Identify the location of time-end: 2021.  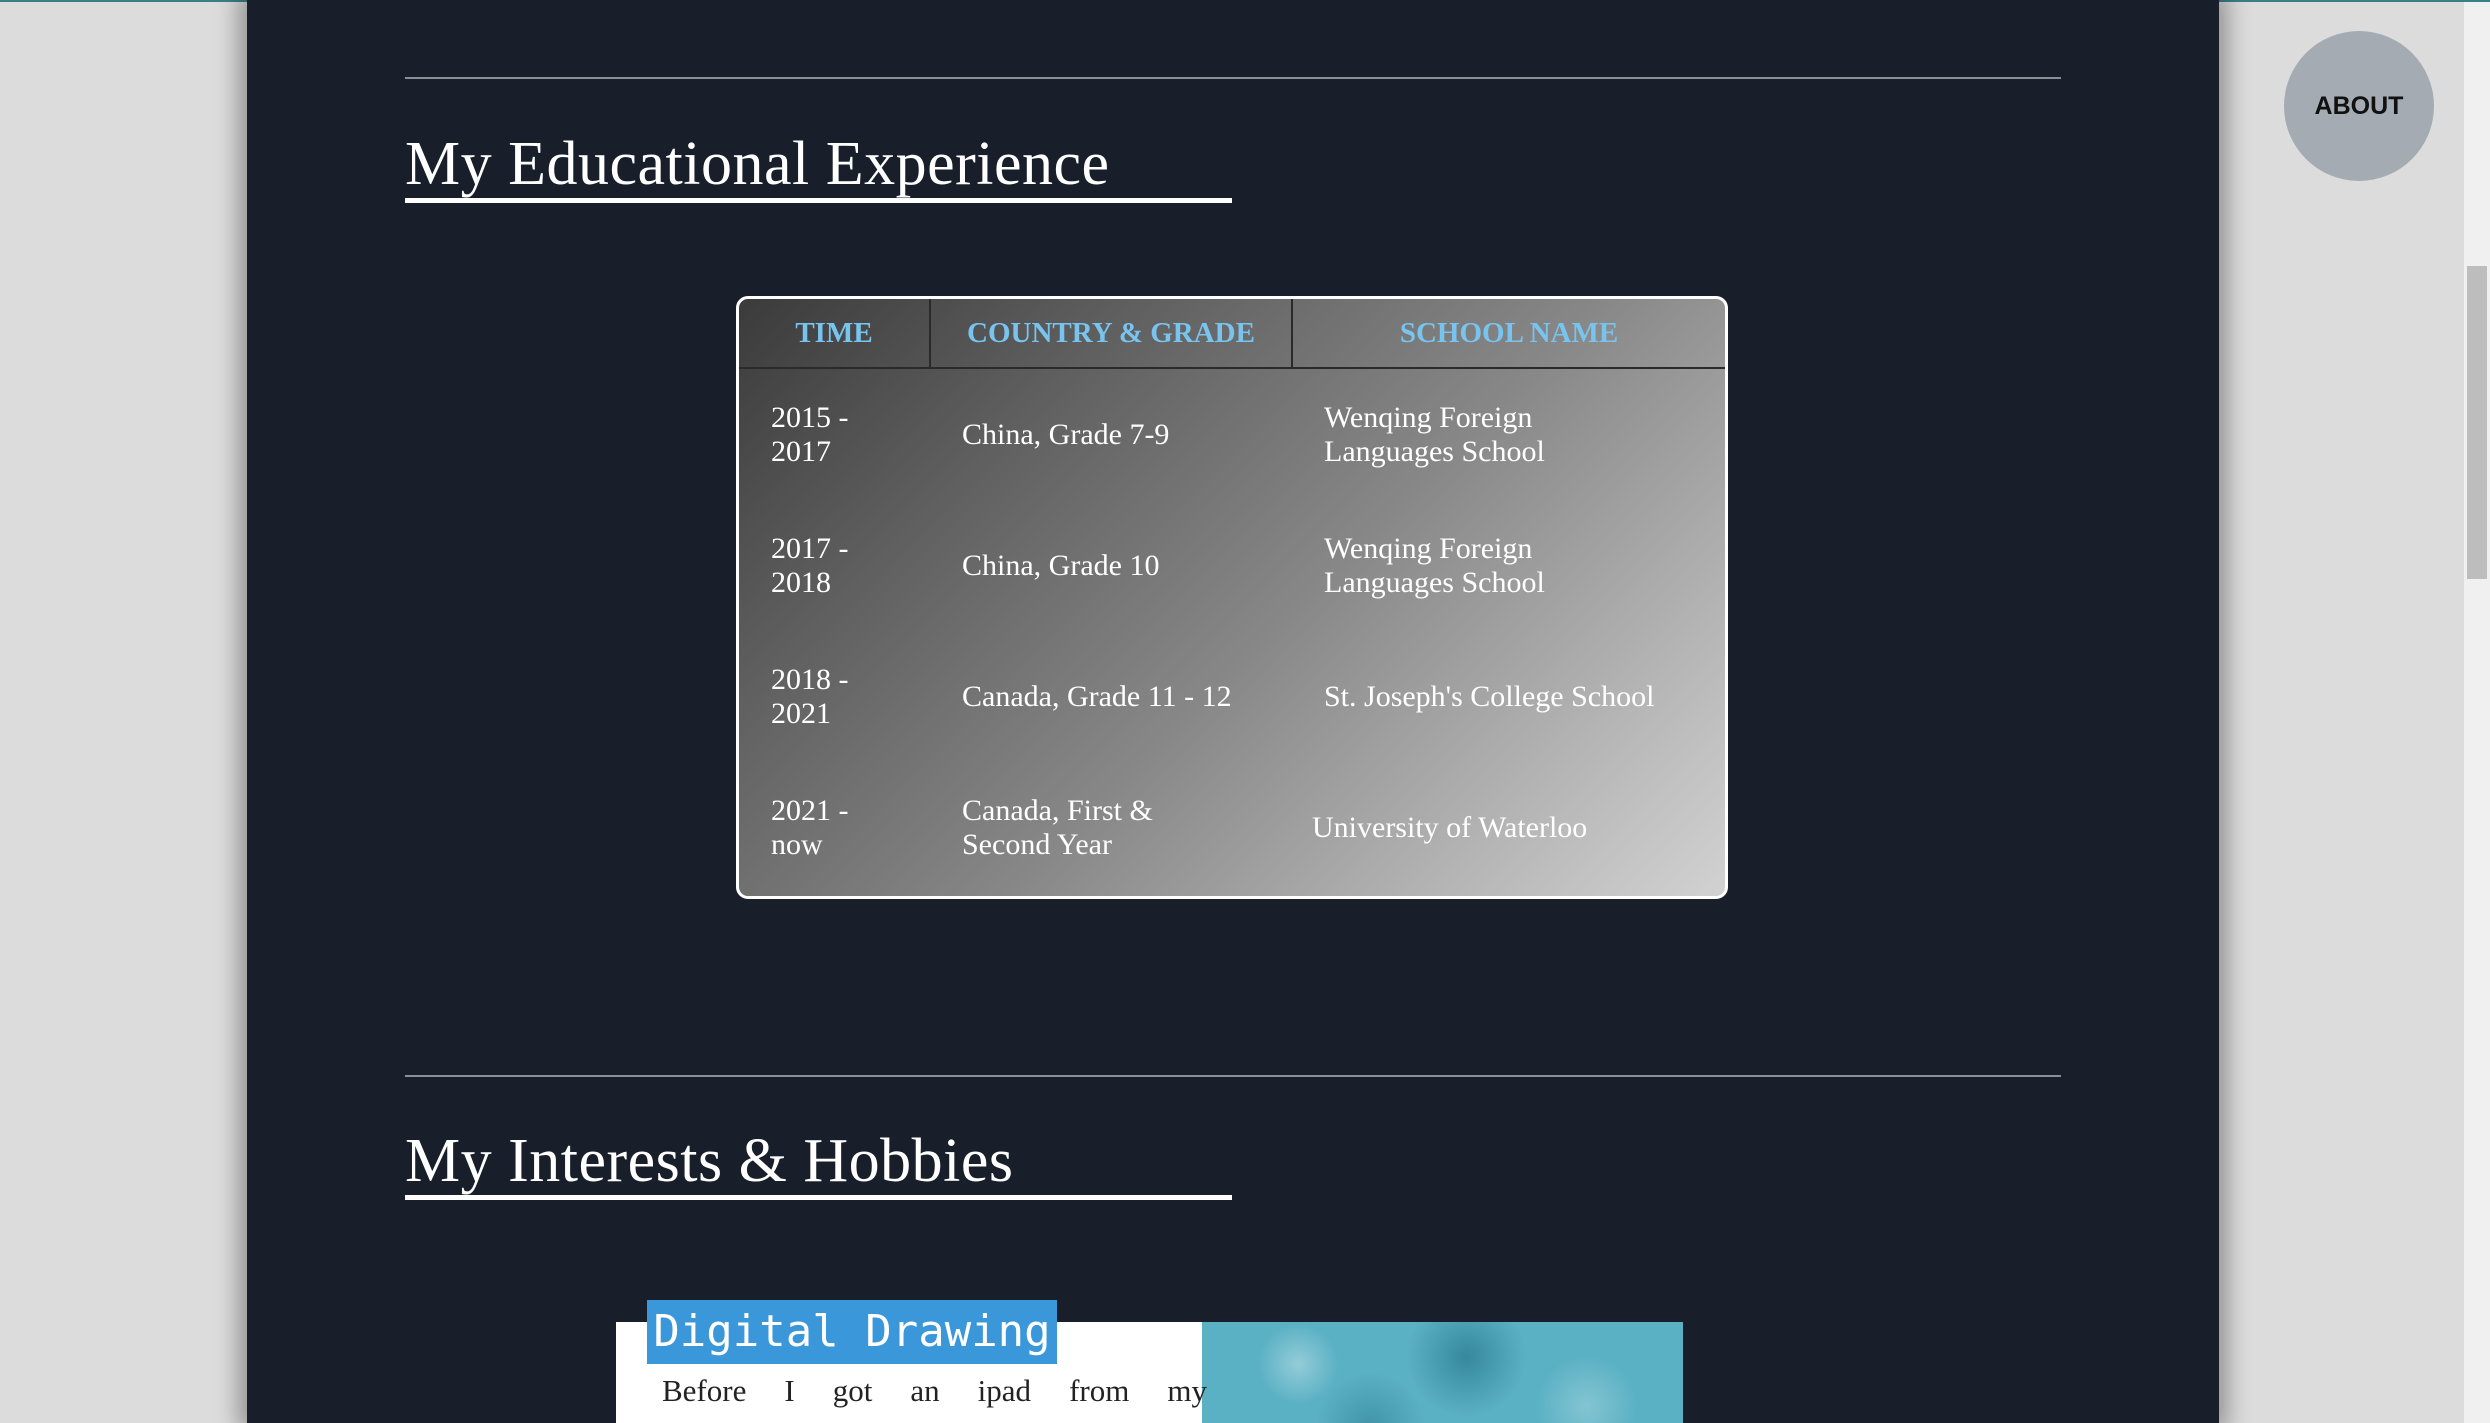
(801, 713).